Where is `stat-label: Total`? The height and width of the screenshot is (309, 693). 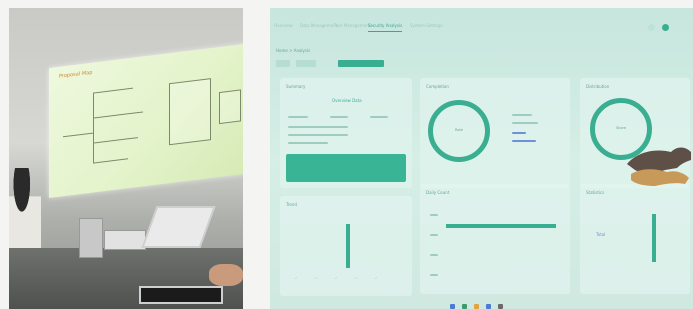
stat-label: Total is located at coordinates (601, 234).